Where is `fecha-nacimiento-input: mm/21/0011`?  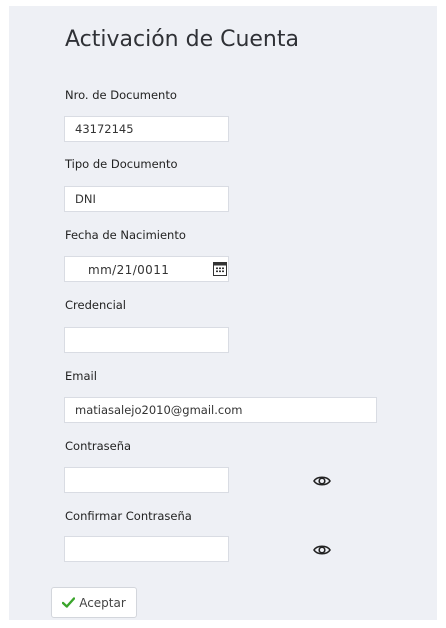 fecha-nacimiento-input: mm/21/0011 is located at coordinates (146, 269).